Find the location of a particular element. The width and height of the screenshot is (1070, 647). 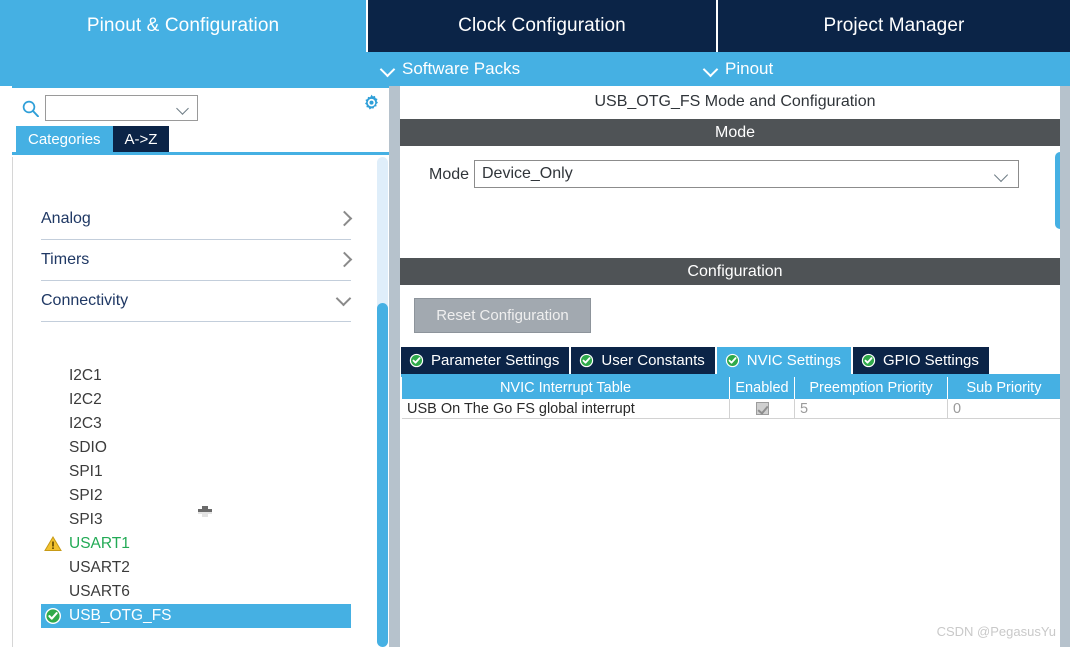

tab-user-constants-label: User Constants is located at coordinates (653, 360).